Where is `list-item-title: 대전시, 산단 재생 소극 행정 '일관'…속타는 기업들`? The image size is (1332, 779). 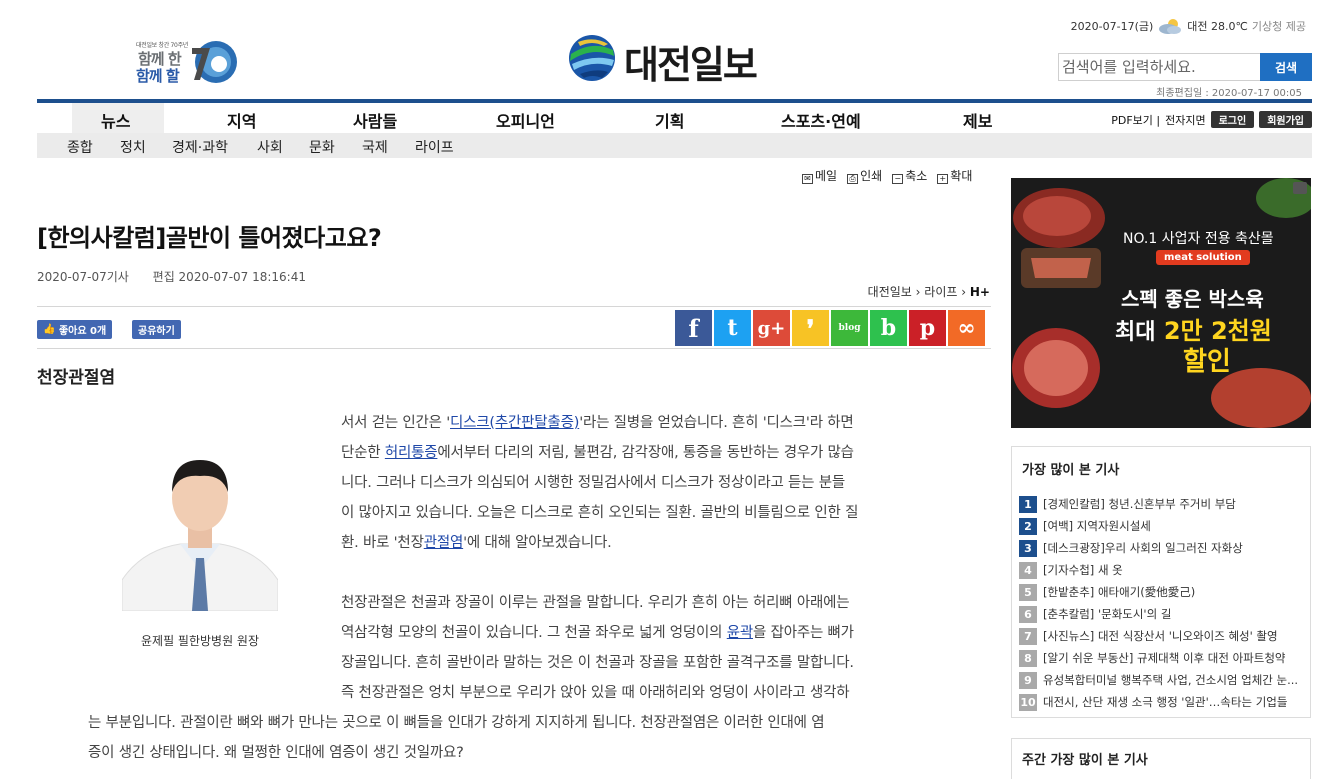 list-item-title: 대전시, 산단 재생 소극 행정 '일관'…속타는 기업들 is located at coordinates (1174, 702).